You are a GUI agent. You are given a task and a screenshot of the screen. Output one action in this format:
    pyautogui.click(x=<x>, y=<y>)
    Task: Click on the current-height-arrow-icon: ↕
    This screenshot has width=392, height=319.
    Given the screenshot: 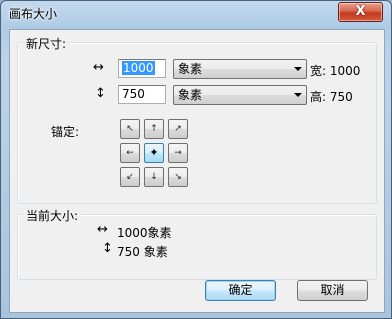 What is the action you would take?
    pyautogui.click(x=107, y=248)
    